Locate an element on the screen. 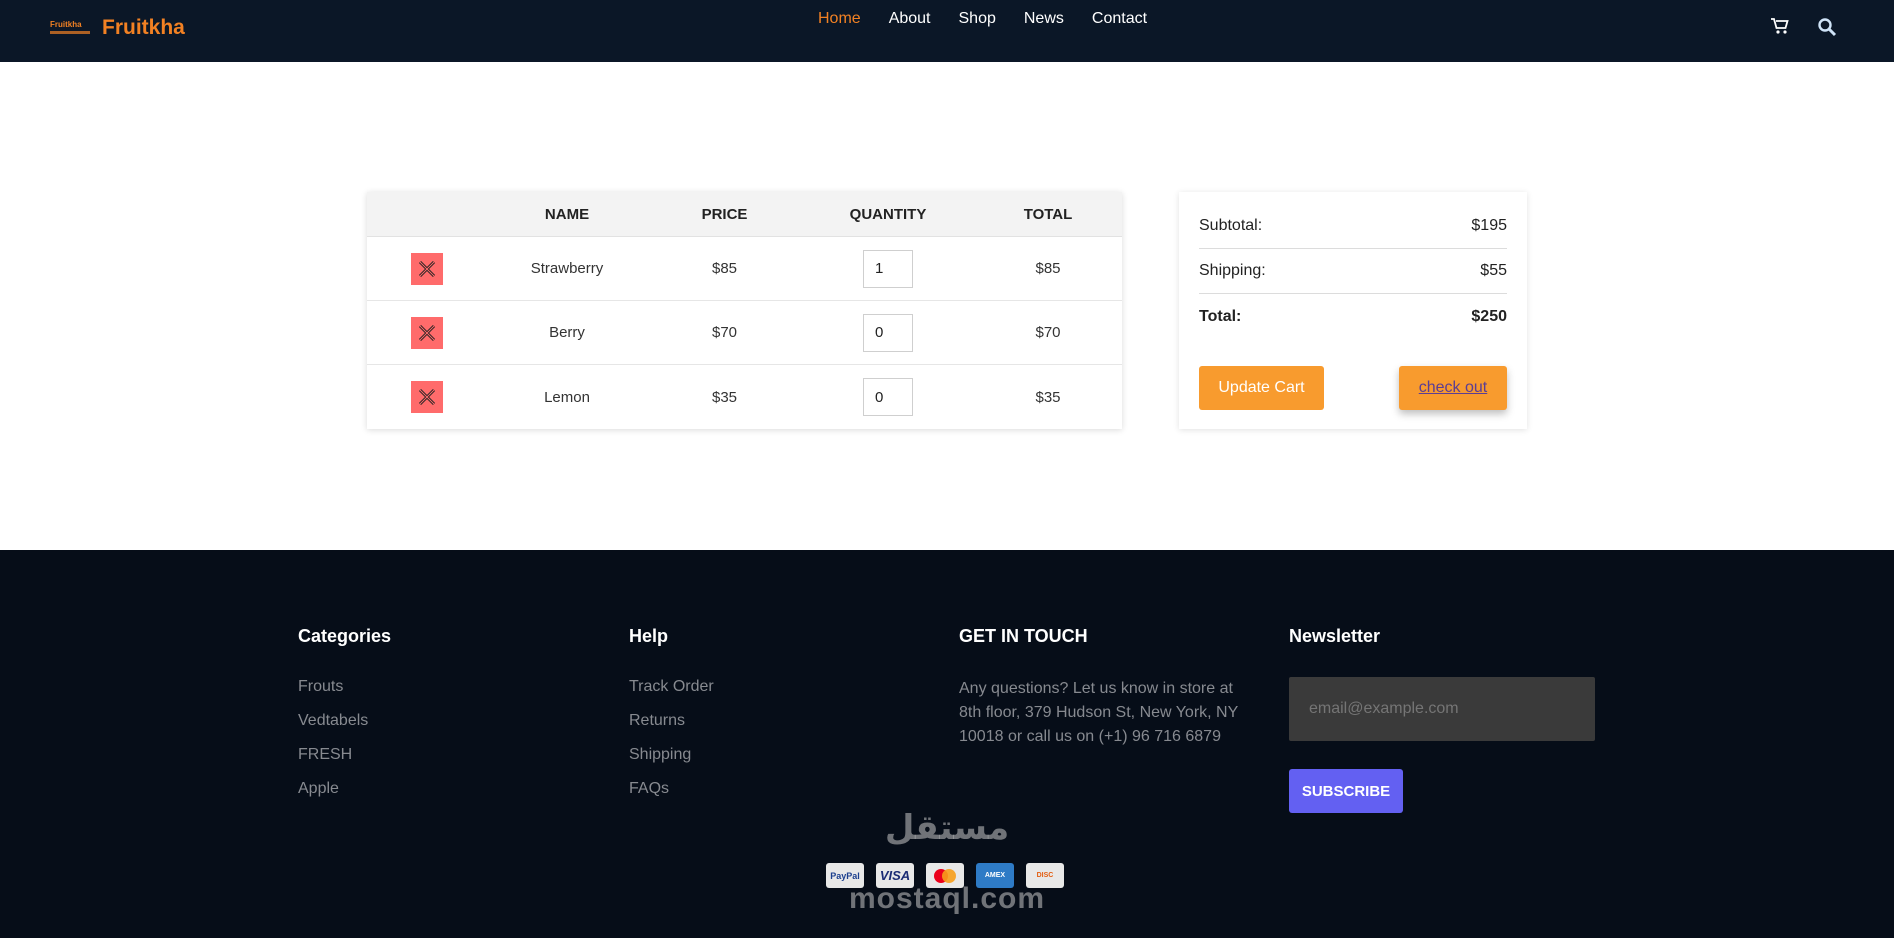  shipping-value: $55 is located at coordinates (1493, 270).